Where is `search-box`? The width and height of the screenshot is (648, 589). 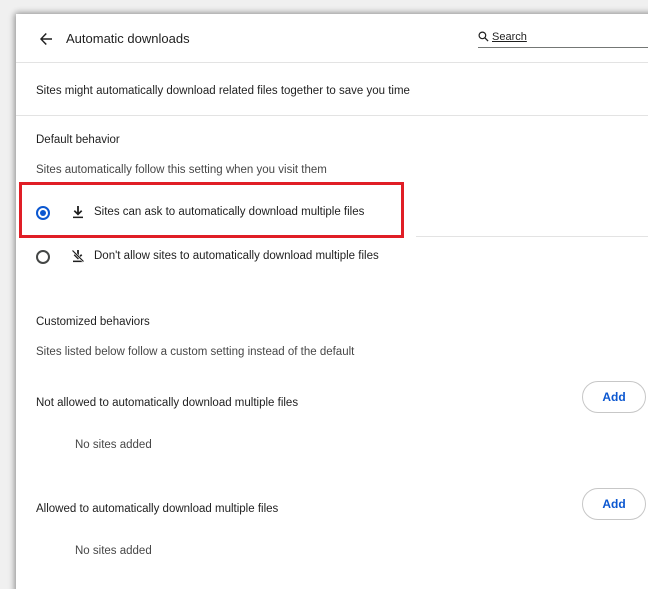 search-box is located at coordinates (563, 38).